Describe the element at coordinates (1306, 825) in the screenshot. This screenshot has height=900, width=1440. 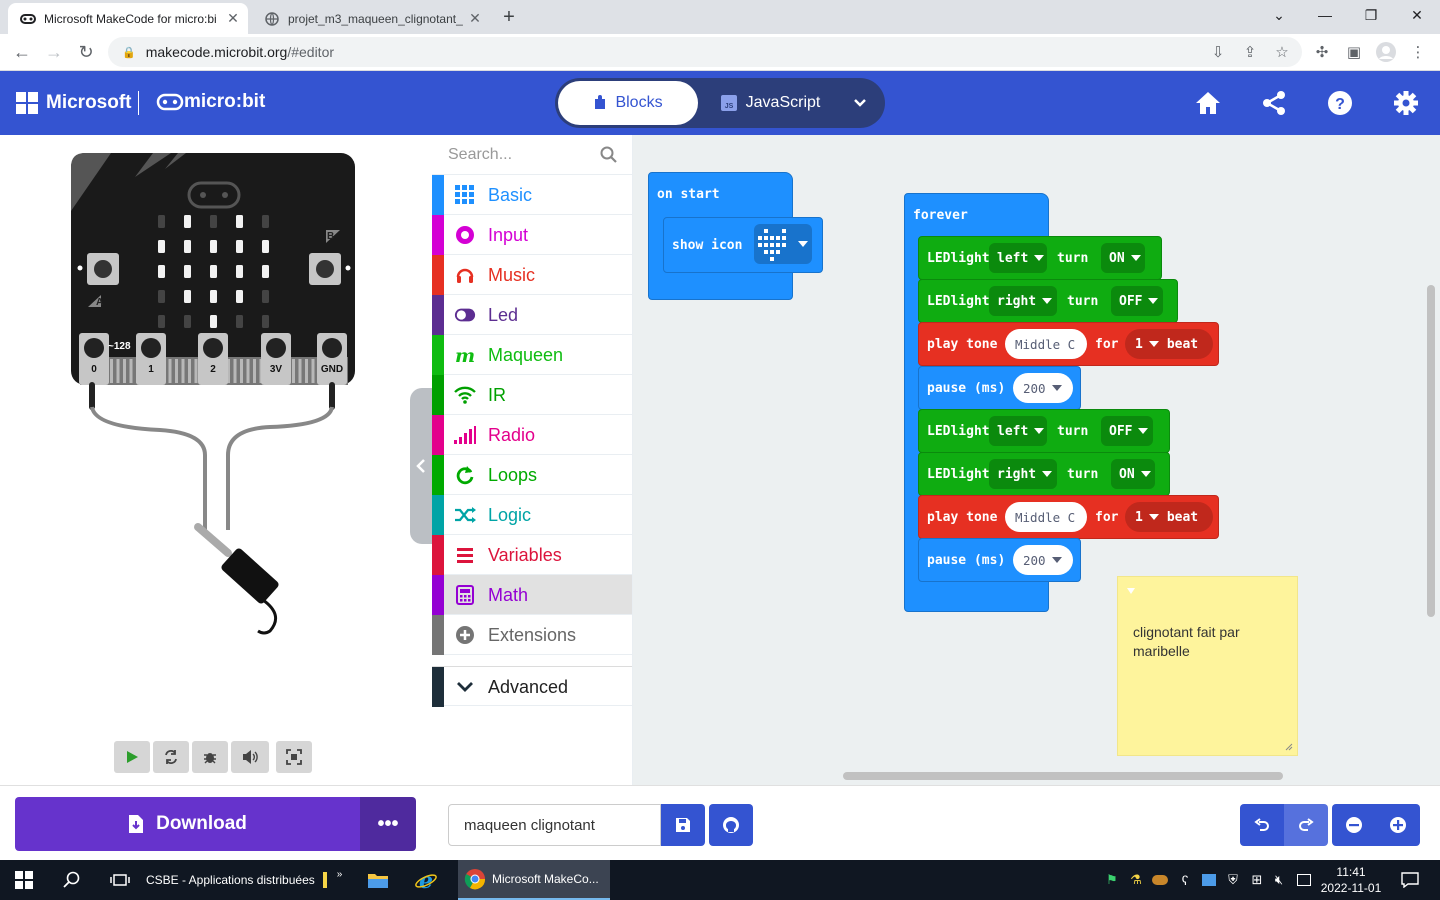
I see `redo-button` at that location.